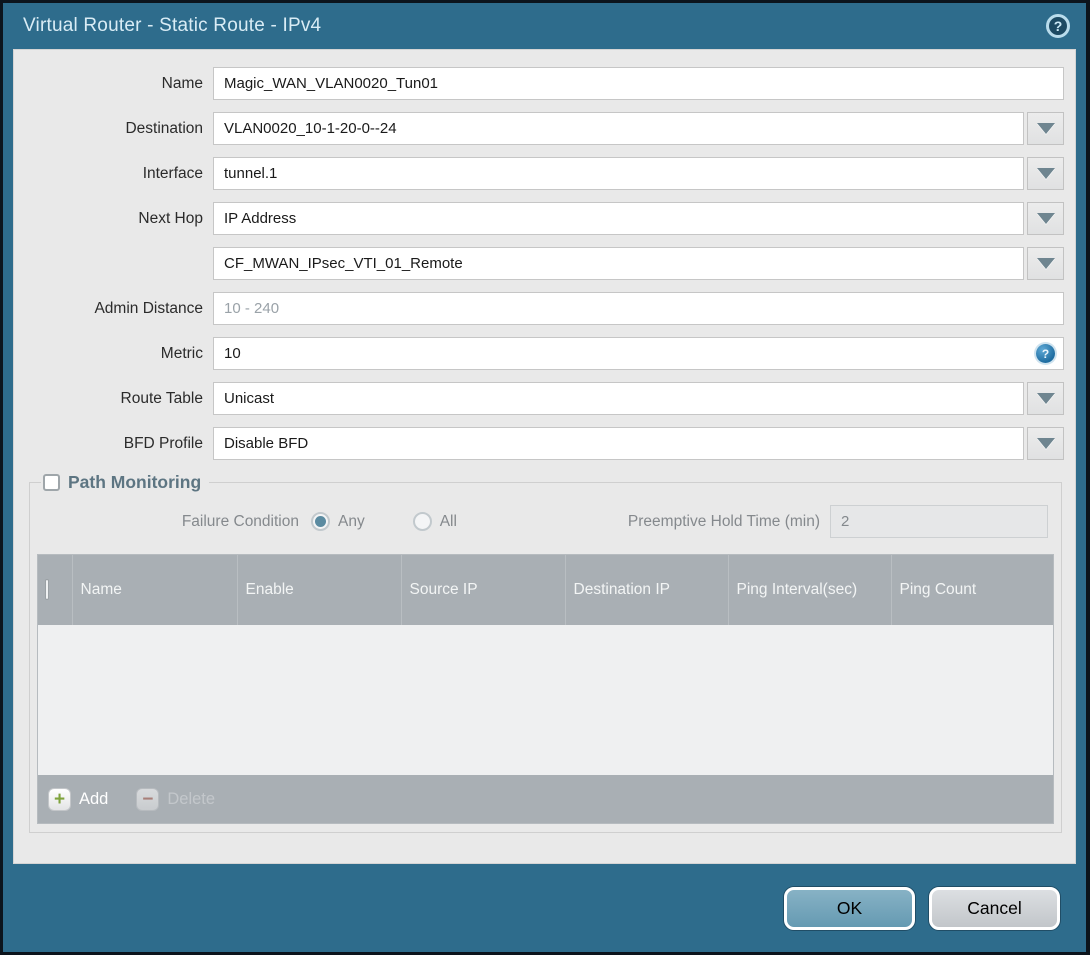 The height and width of the screenshot is (955, 1090). Describe the element at coordinates (618, 443) in the screenshot. I see `bfd-profile-input` at that location.